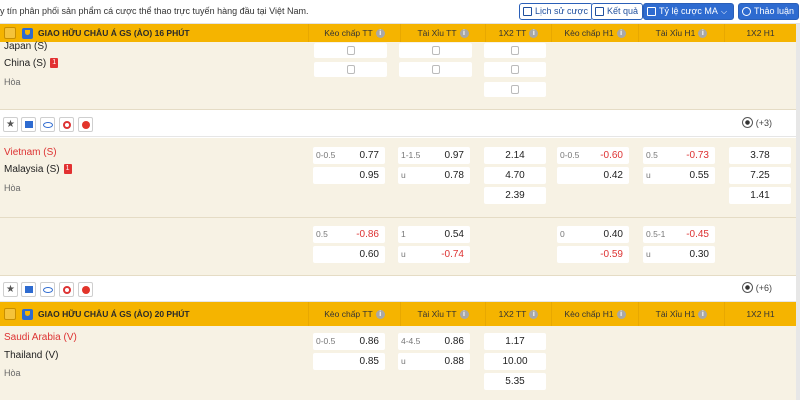  What do you see at coordinates (515, 175) in the screenshot?
I see `x12-ft-away-odds: 4.70` at bounding box center [515, 175].